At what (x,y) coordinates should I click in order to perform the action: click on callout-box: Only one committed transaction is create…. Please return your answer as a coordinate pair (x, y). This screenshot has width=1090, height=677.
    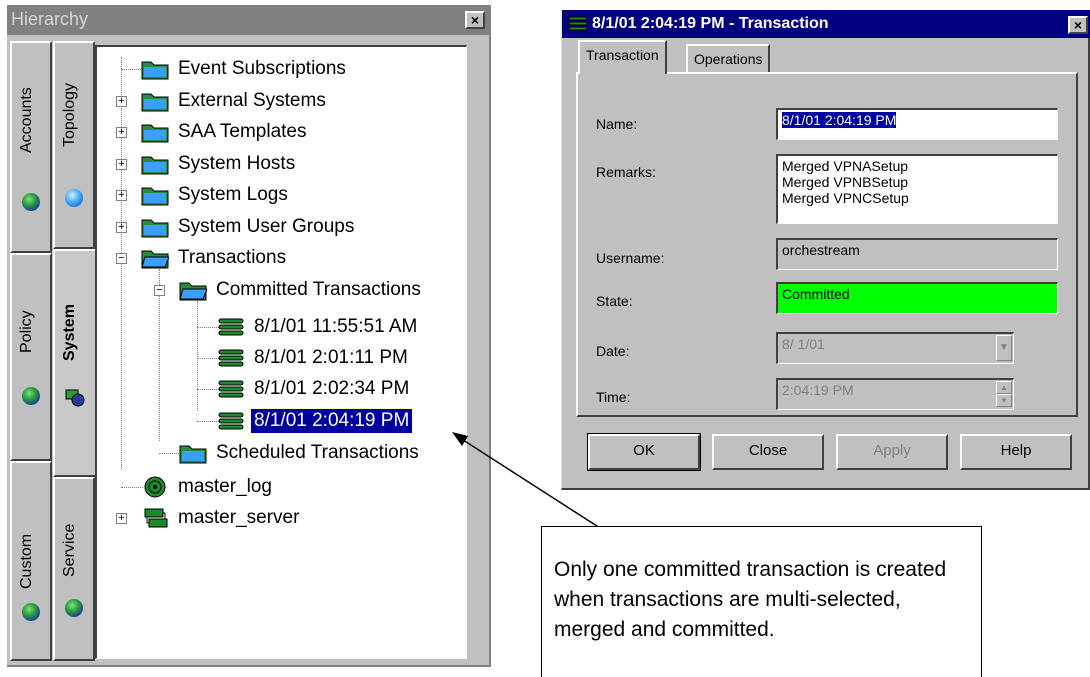
    Looking at the image, I should click on (761, 601).